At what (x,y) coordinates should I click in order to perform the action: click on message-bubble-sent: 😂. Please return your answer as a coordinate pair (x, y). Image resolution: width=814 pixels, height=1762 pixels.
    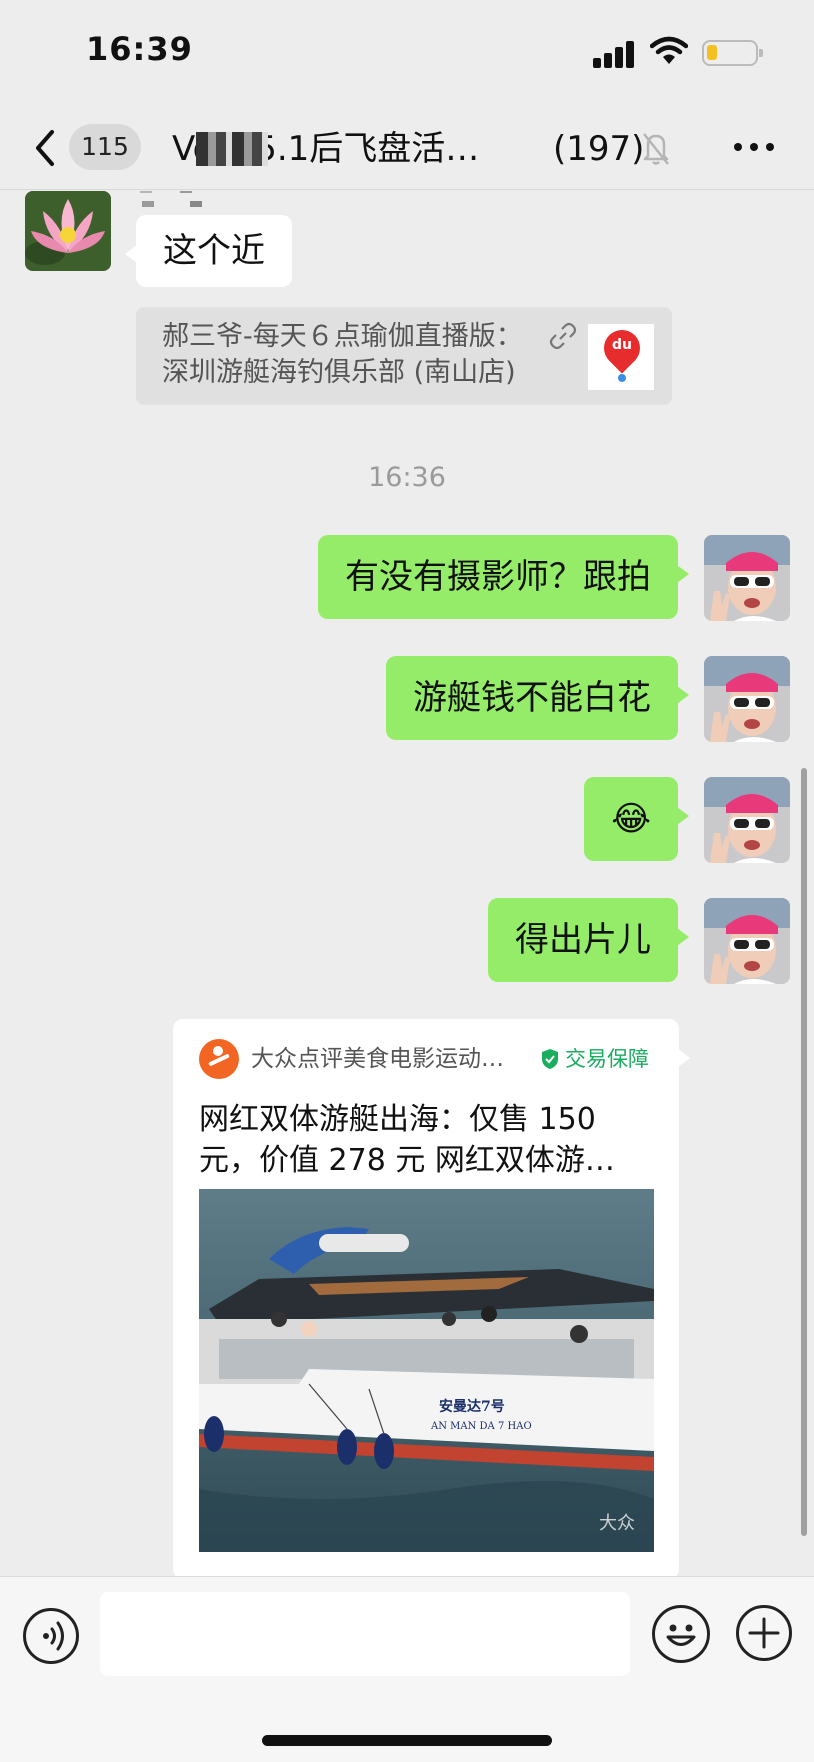
    Looking at the image, I should click on (636, 819).